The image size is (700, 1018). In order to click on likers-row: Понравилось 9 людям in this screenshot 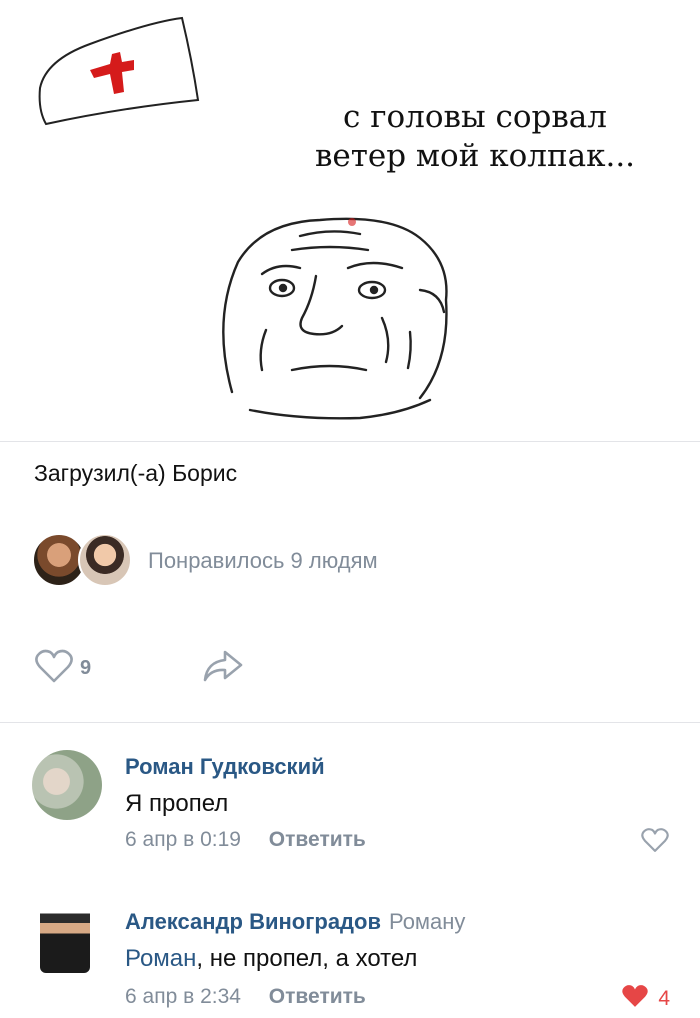, I will do `click(205, 561)`.